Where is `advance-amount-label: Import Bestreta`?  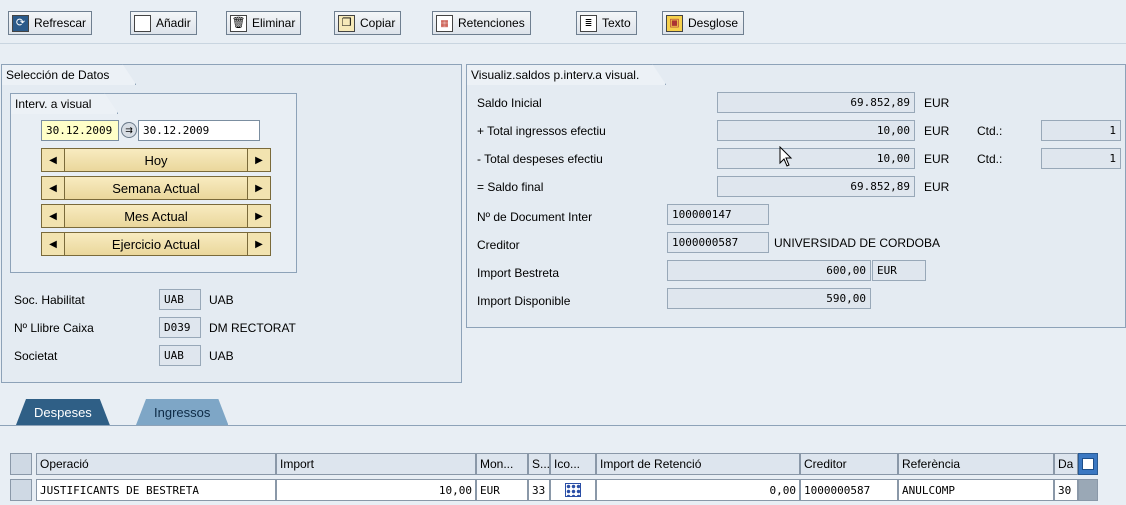 advance-amount-label: Import Bestreta is located at coordinates (518, 273).